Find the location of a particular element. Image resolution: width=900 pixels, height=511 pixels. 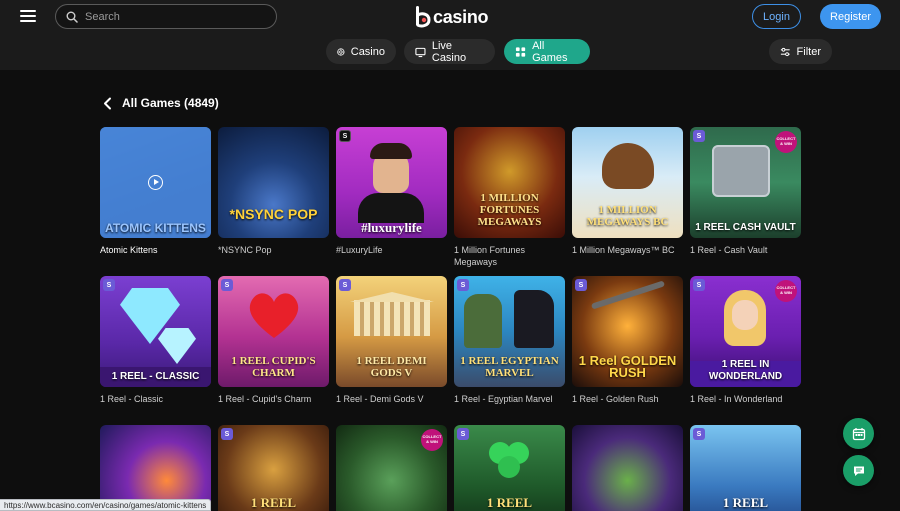

bcasino-logo: casino is located at coordinates (451, 17).